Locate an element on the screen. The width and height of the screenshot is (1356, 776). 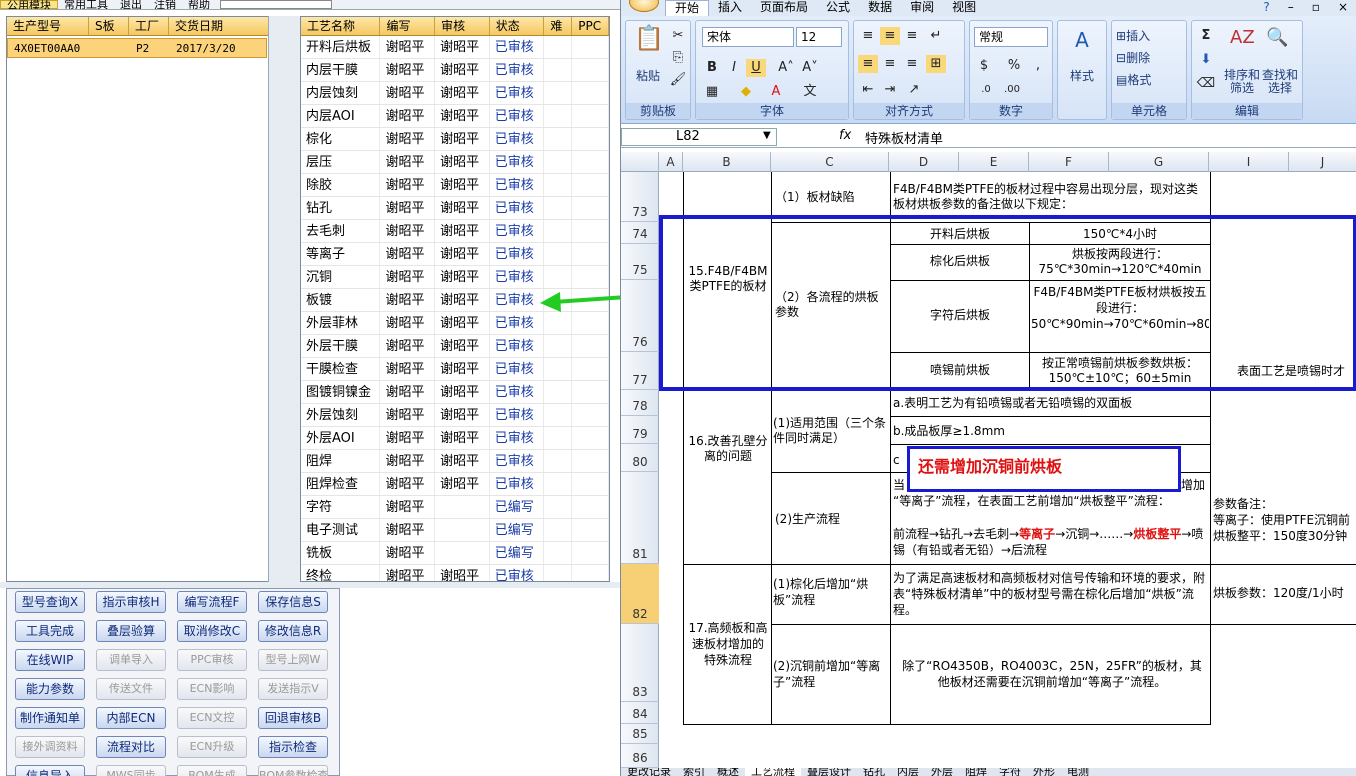
find-icon: 🔍 is located at coordinates (1277, 38).